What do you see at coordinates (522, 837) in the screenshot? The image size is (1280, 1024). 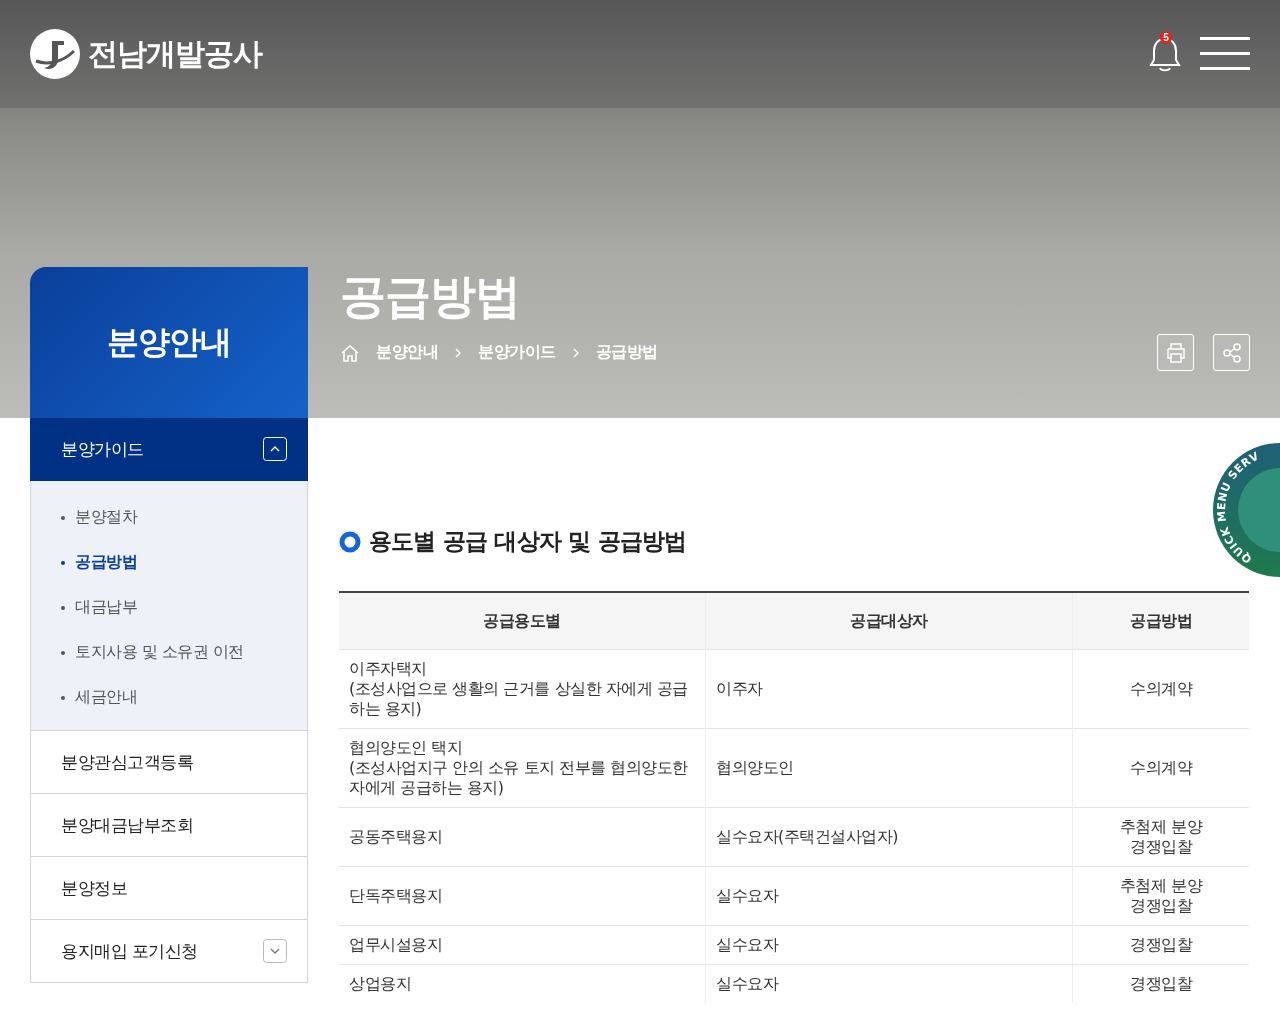 I see `table-cell: 공동주택용지` at bounding box center [522, 837].